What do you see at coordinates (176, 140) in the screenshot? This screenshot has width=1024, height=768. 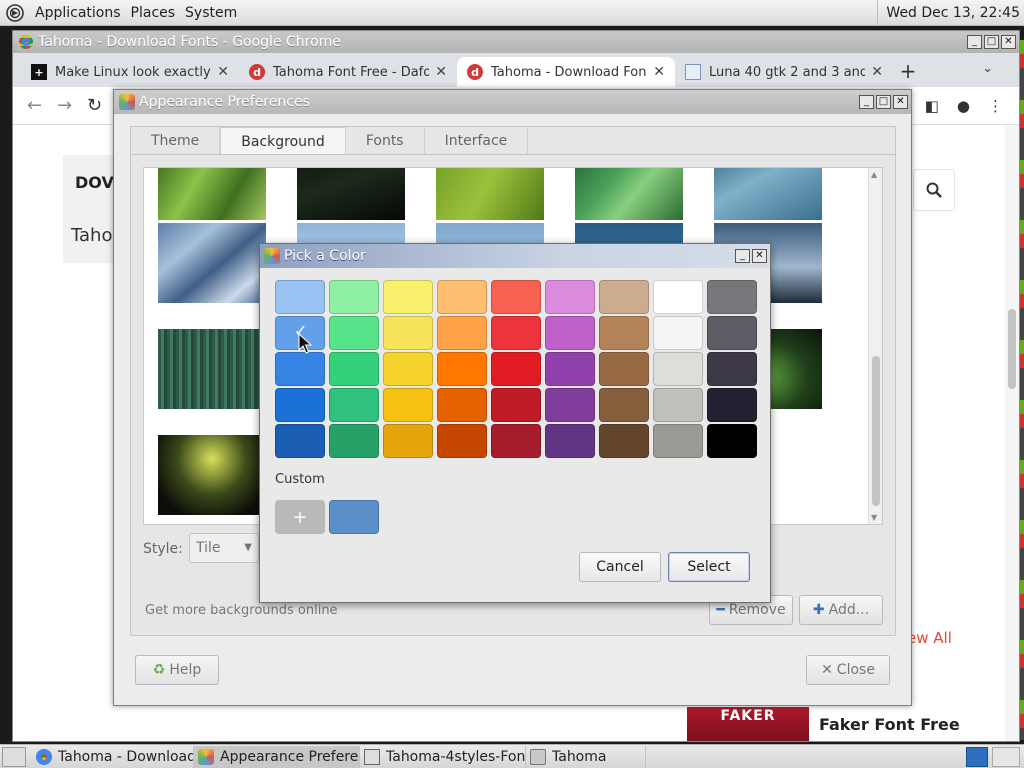 I see `tab-theme: Theme` at bounding box center [176, 140].